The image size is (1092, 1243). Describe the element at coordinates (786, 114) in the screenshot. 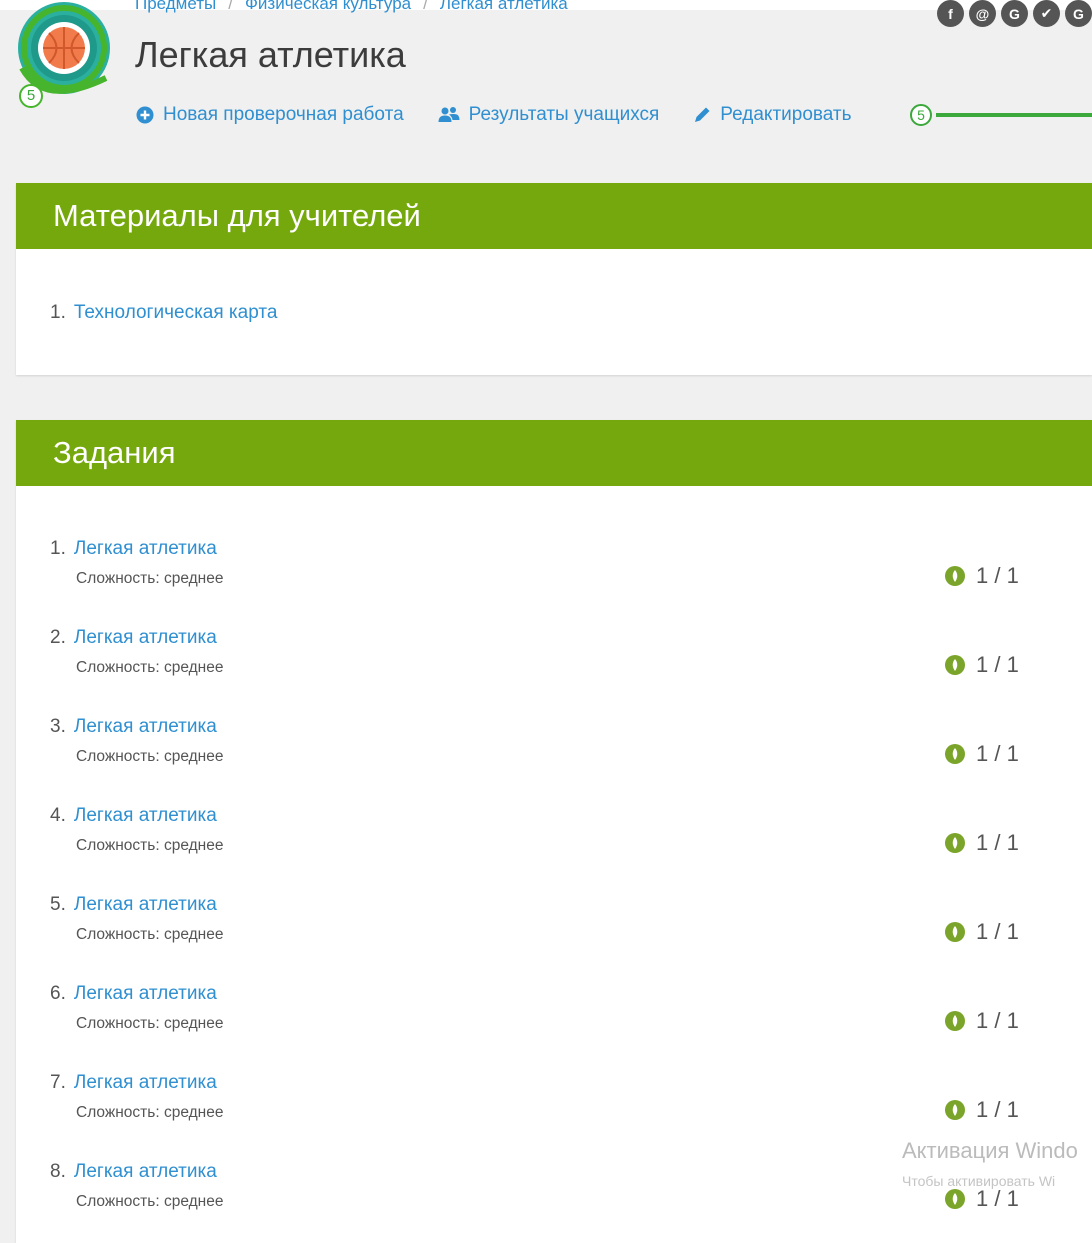

I see `edit-label: Редактировать` at that location.